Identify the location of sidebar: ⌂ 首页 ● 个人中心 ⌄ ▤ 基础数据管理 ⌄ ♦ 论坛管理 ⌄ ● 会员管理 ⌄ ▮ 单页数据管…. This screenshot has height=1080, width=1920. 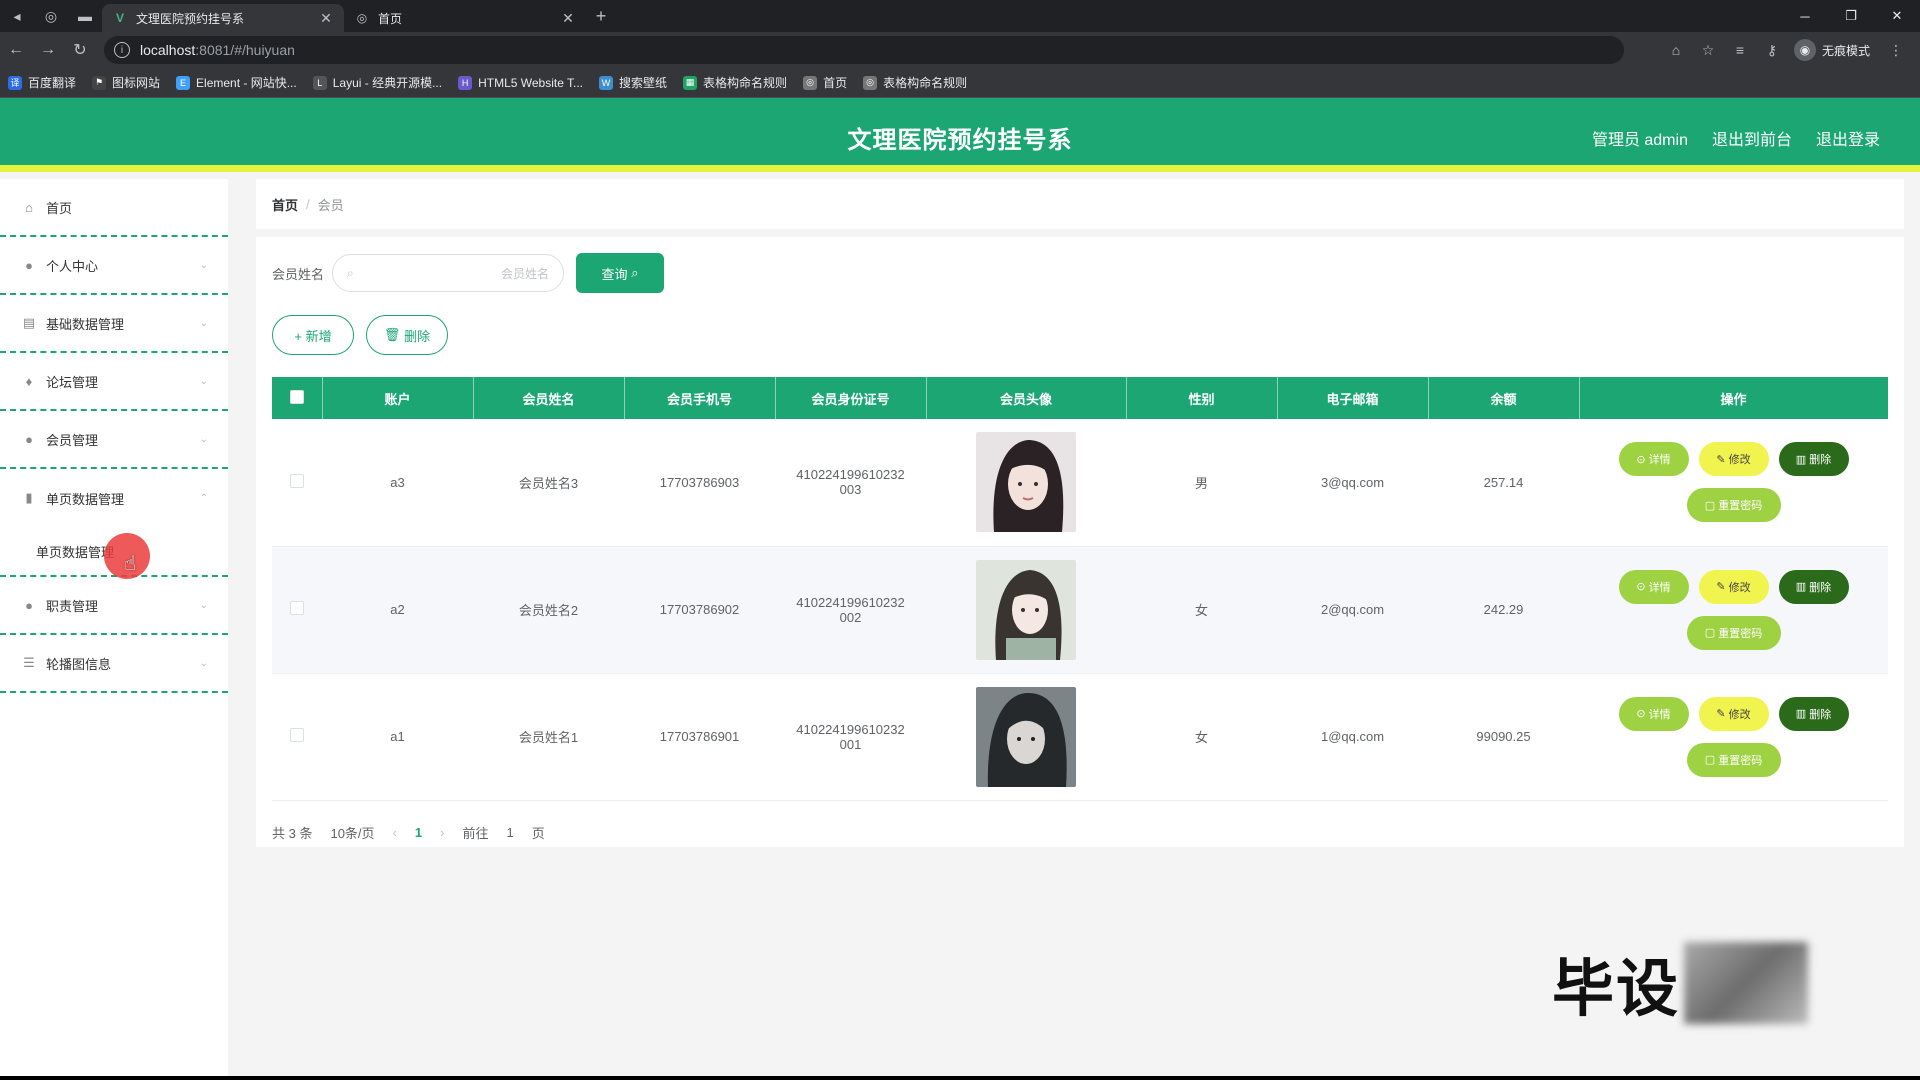
(114, 627).